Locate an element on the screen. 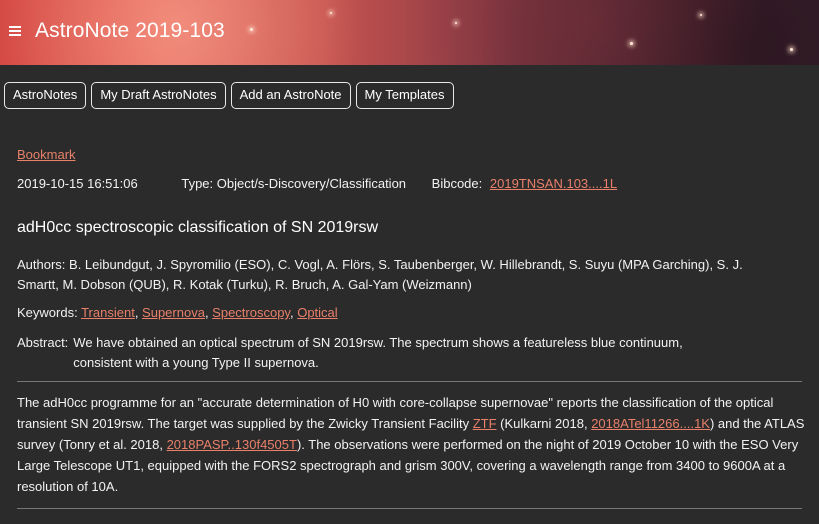 The image size is (819, 524). abstract-label: Abstract: is located at coordinates (43, 342).